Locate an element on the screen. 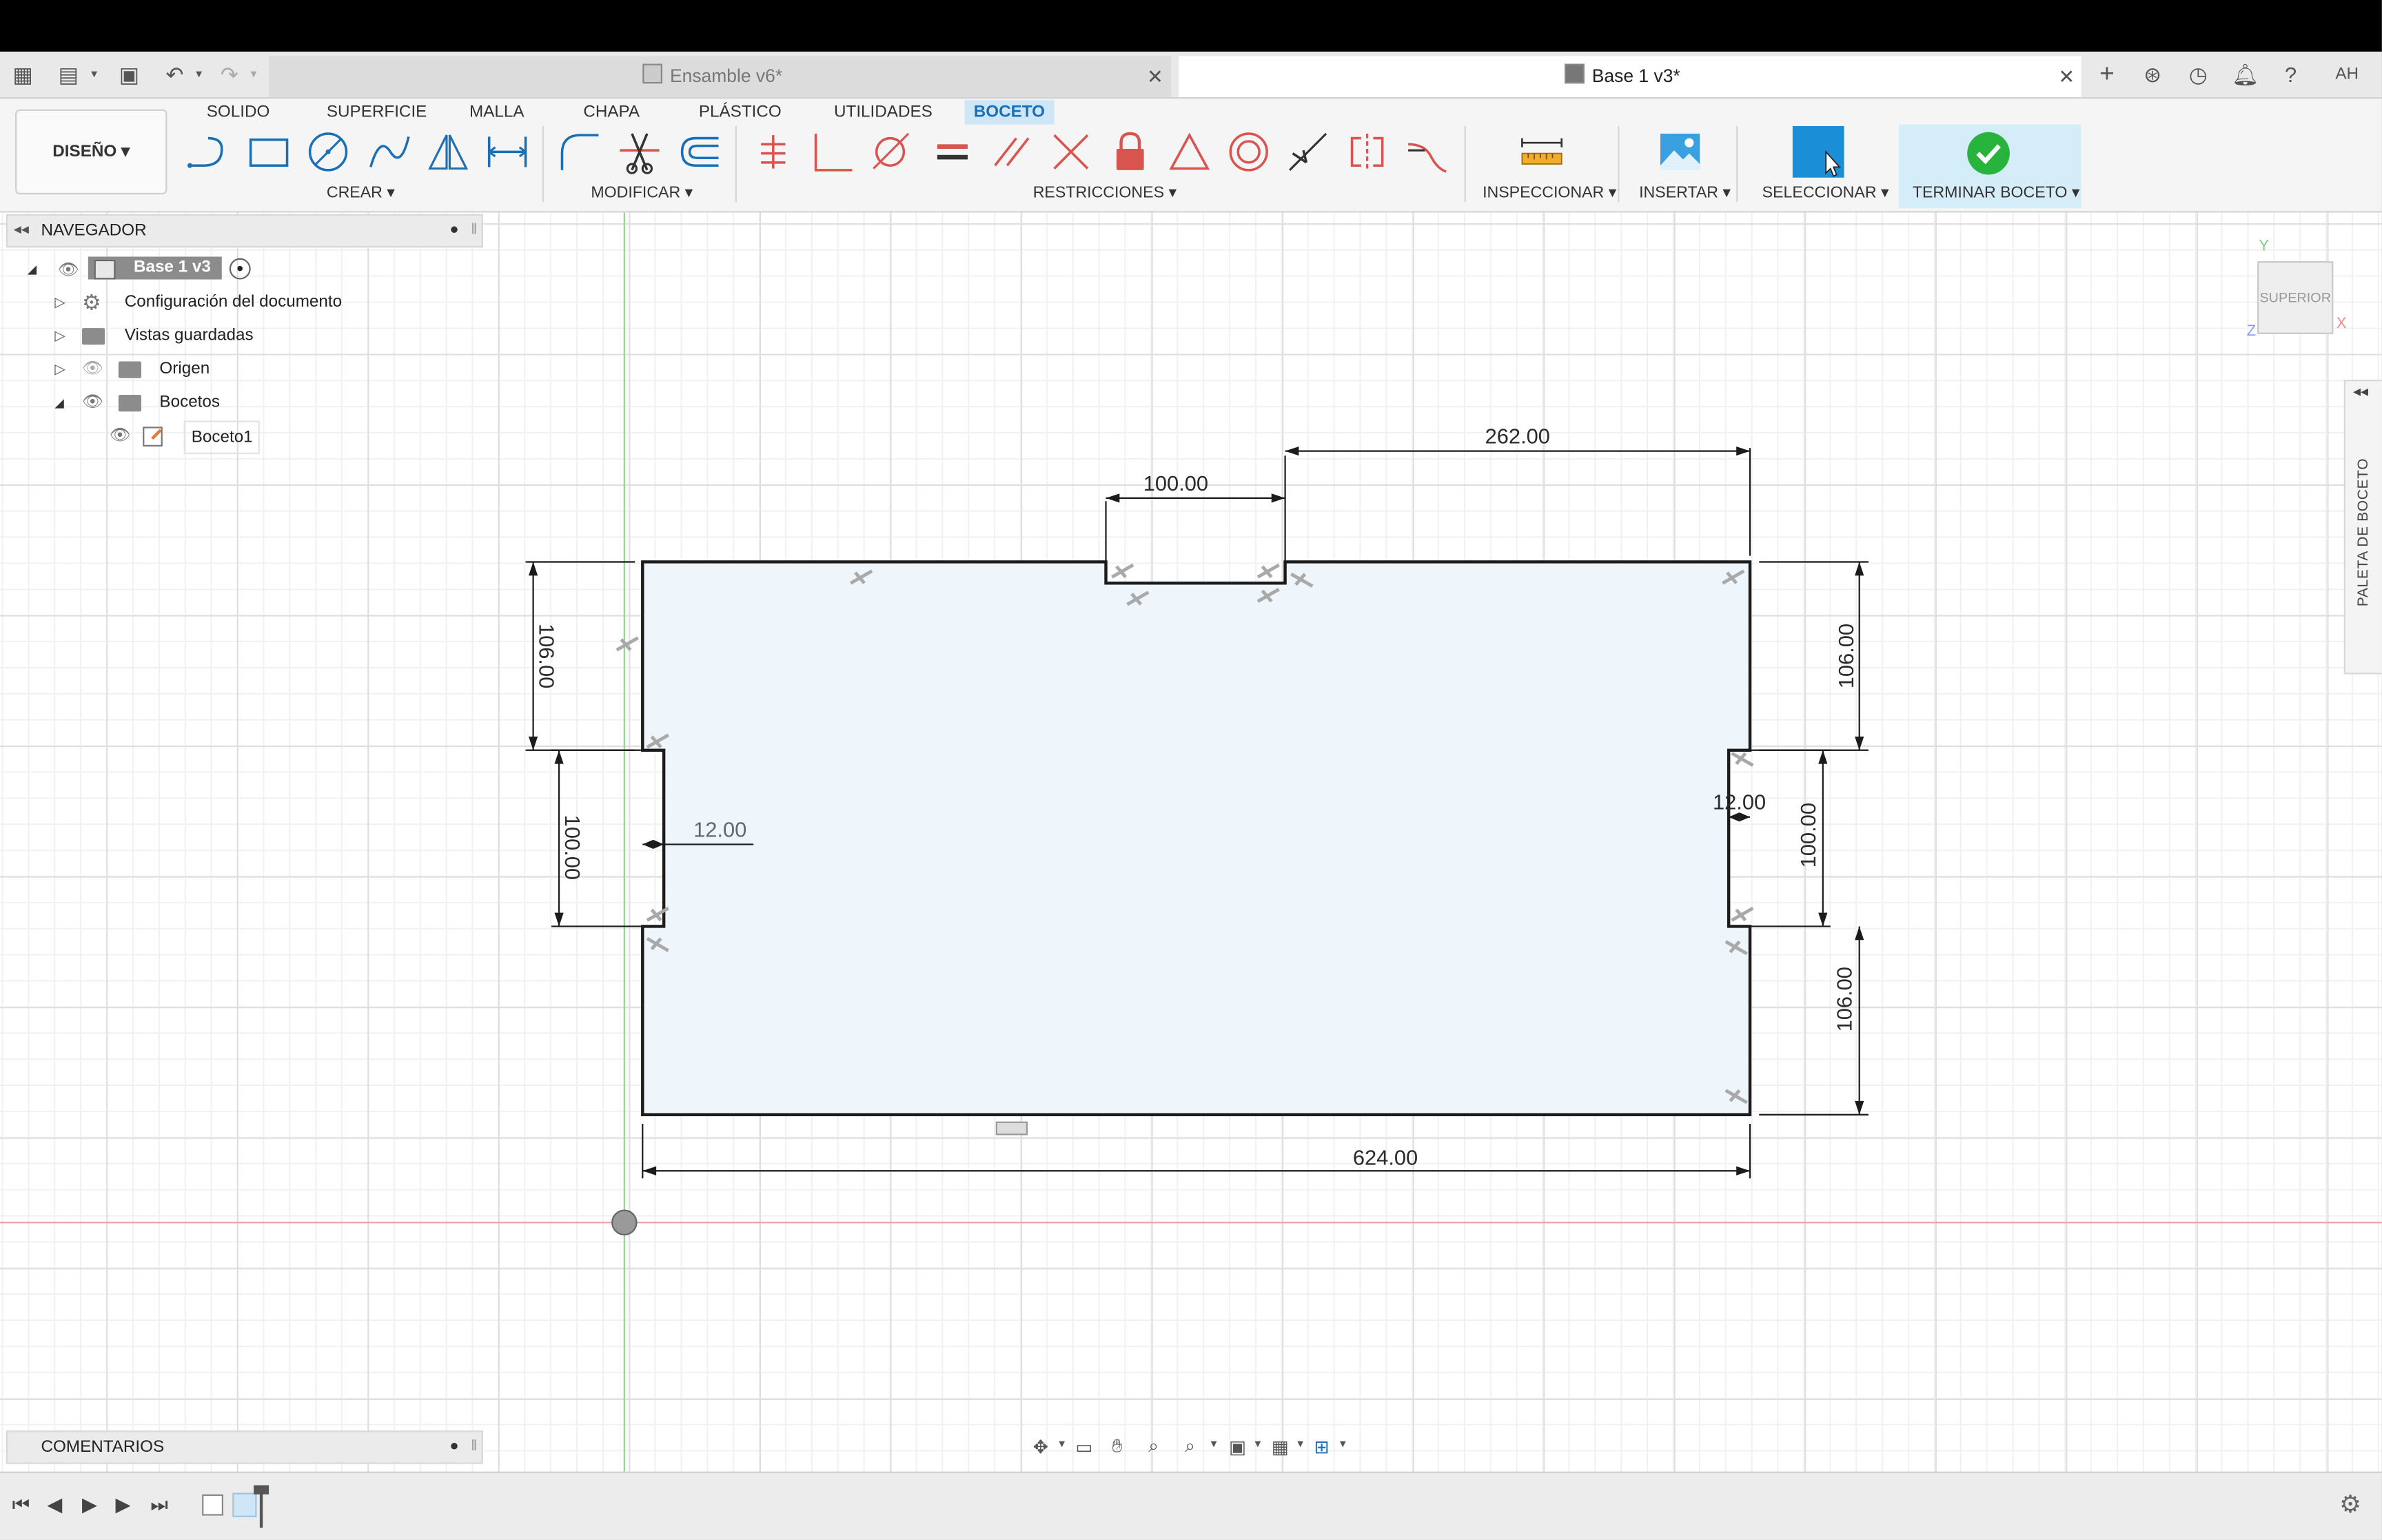 This screenshot has height=1540, width=2382. tab-plastico: PLÁSTICO is located at coordinates (740, 112).